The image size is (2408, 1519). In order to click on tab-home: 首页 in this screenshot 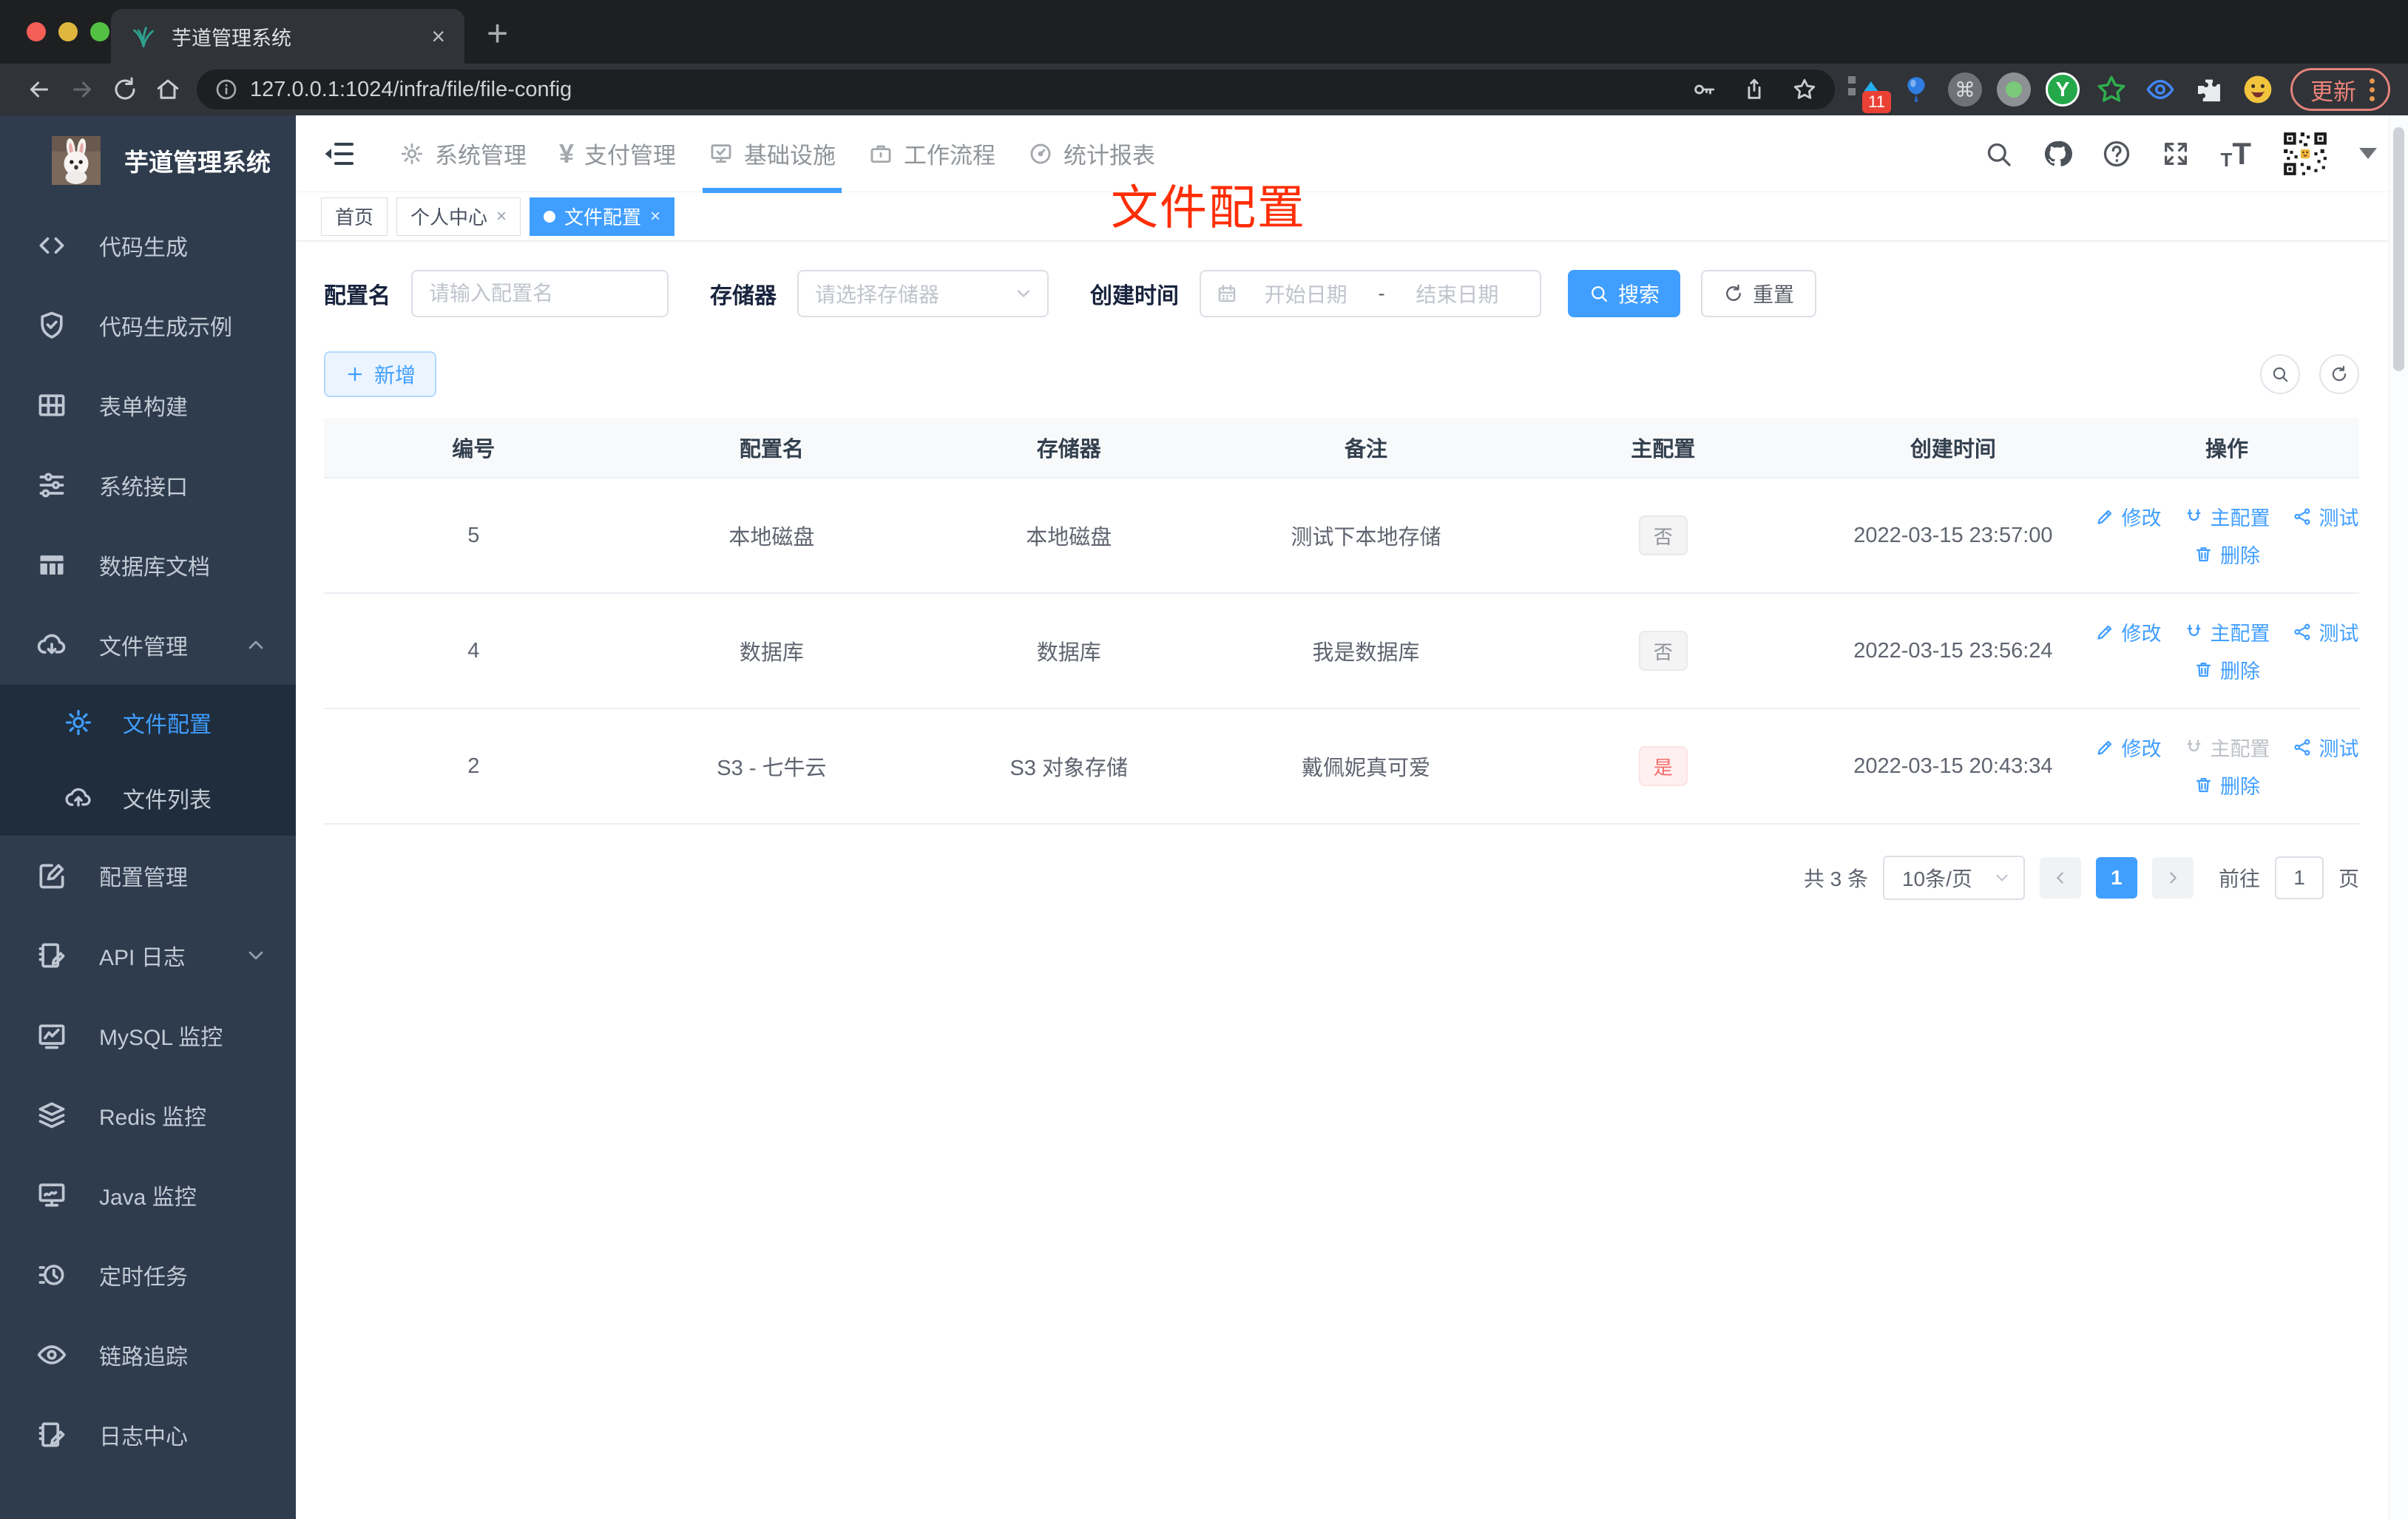, I will do `click(354, 216)`.